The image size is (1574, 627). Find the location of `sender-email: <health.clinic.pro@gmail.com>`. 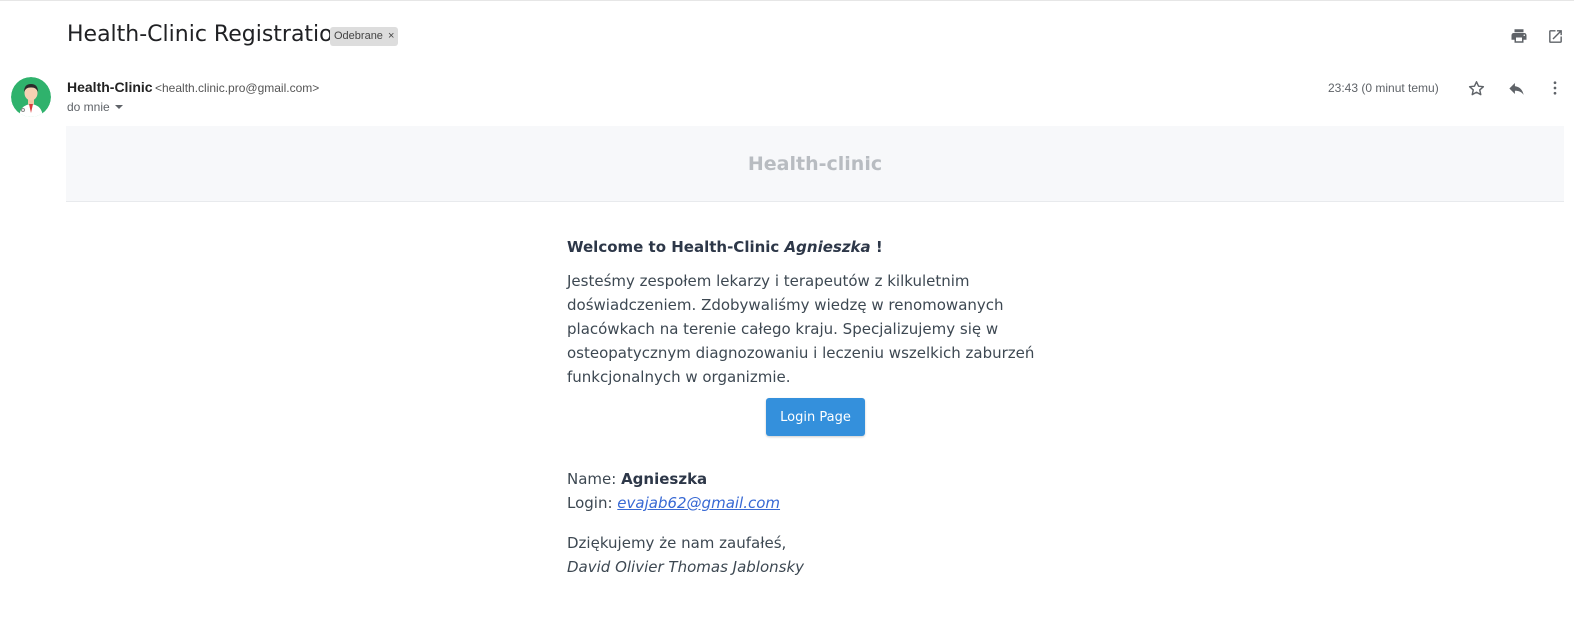

sender-email: <health.clinic.pro@gmail.com> is located at coordinates (237, 88).